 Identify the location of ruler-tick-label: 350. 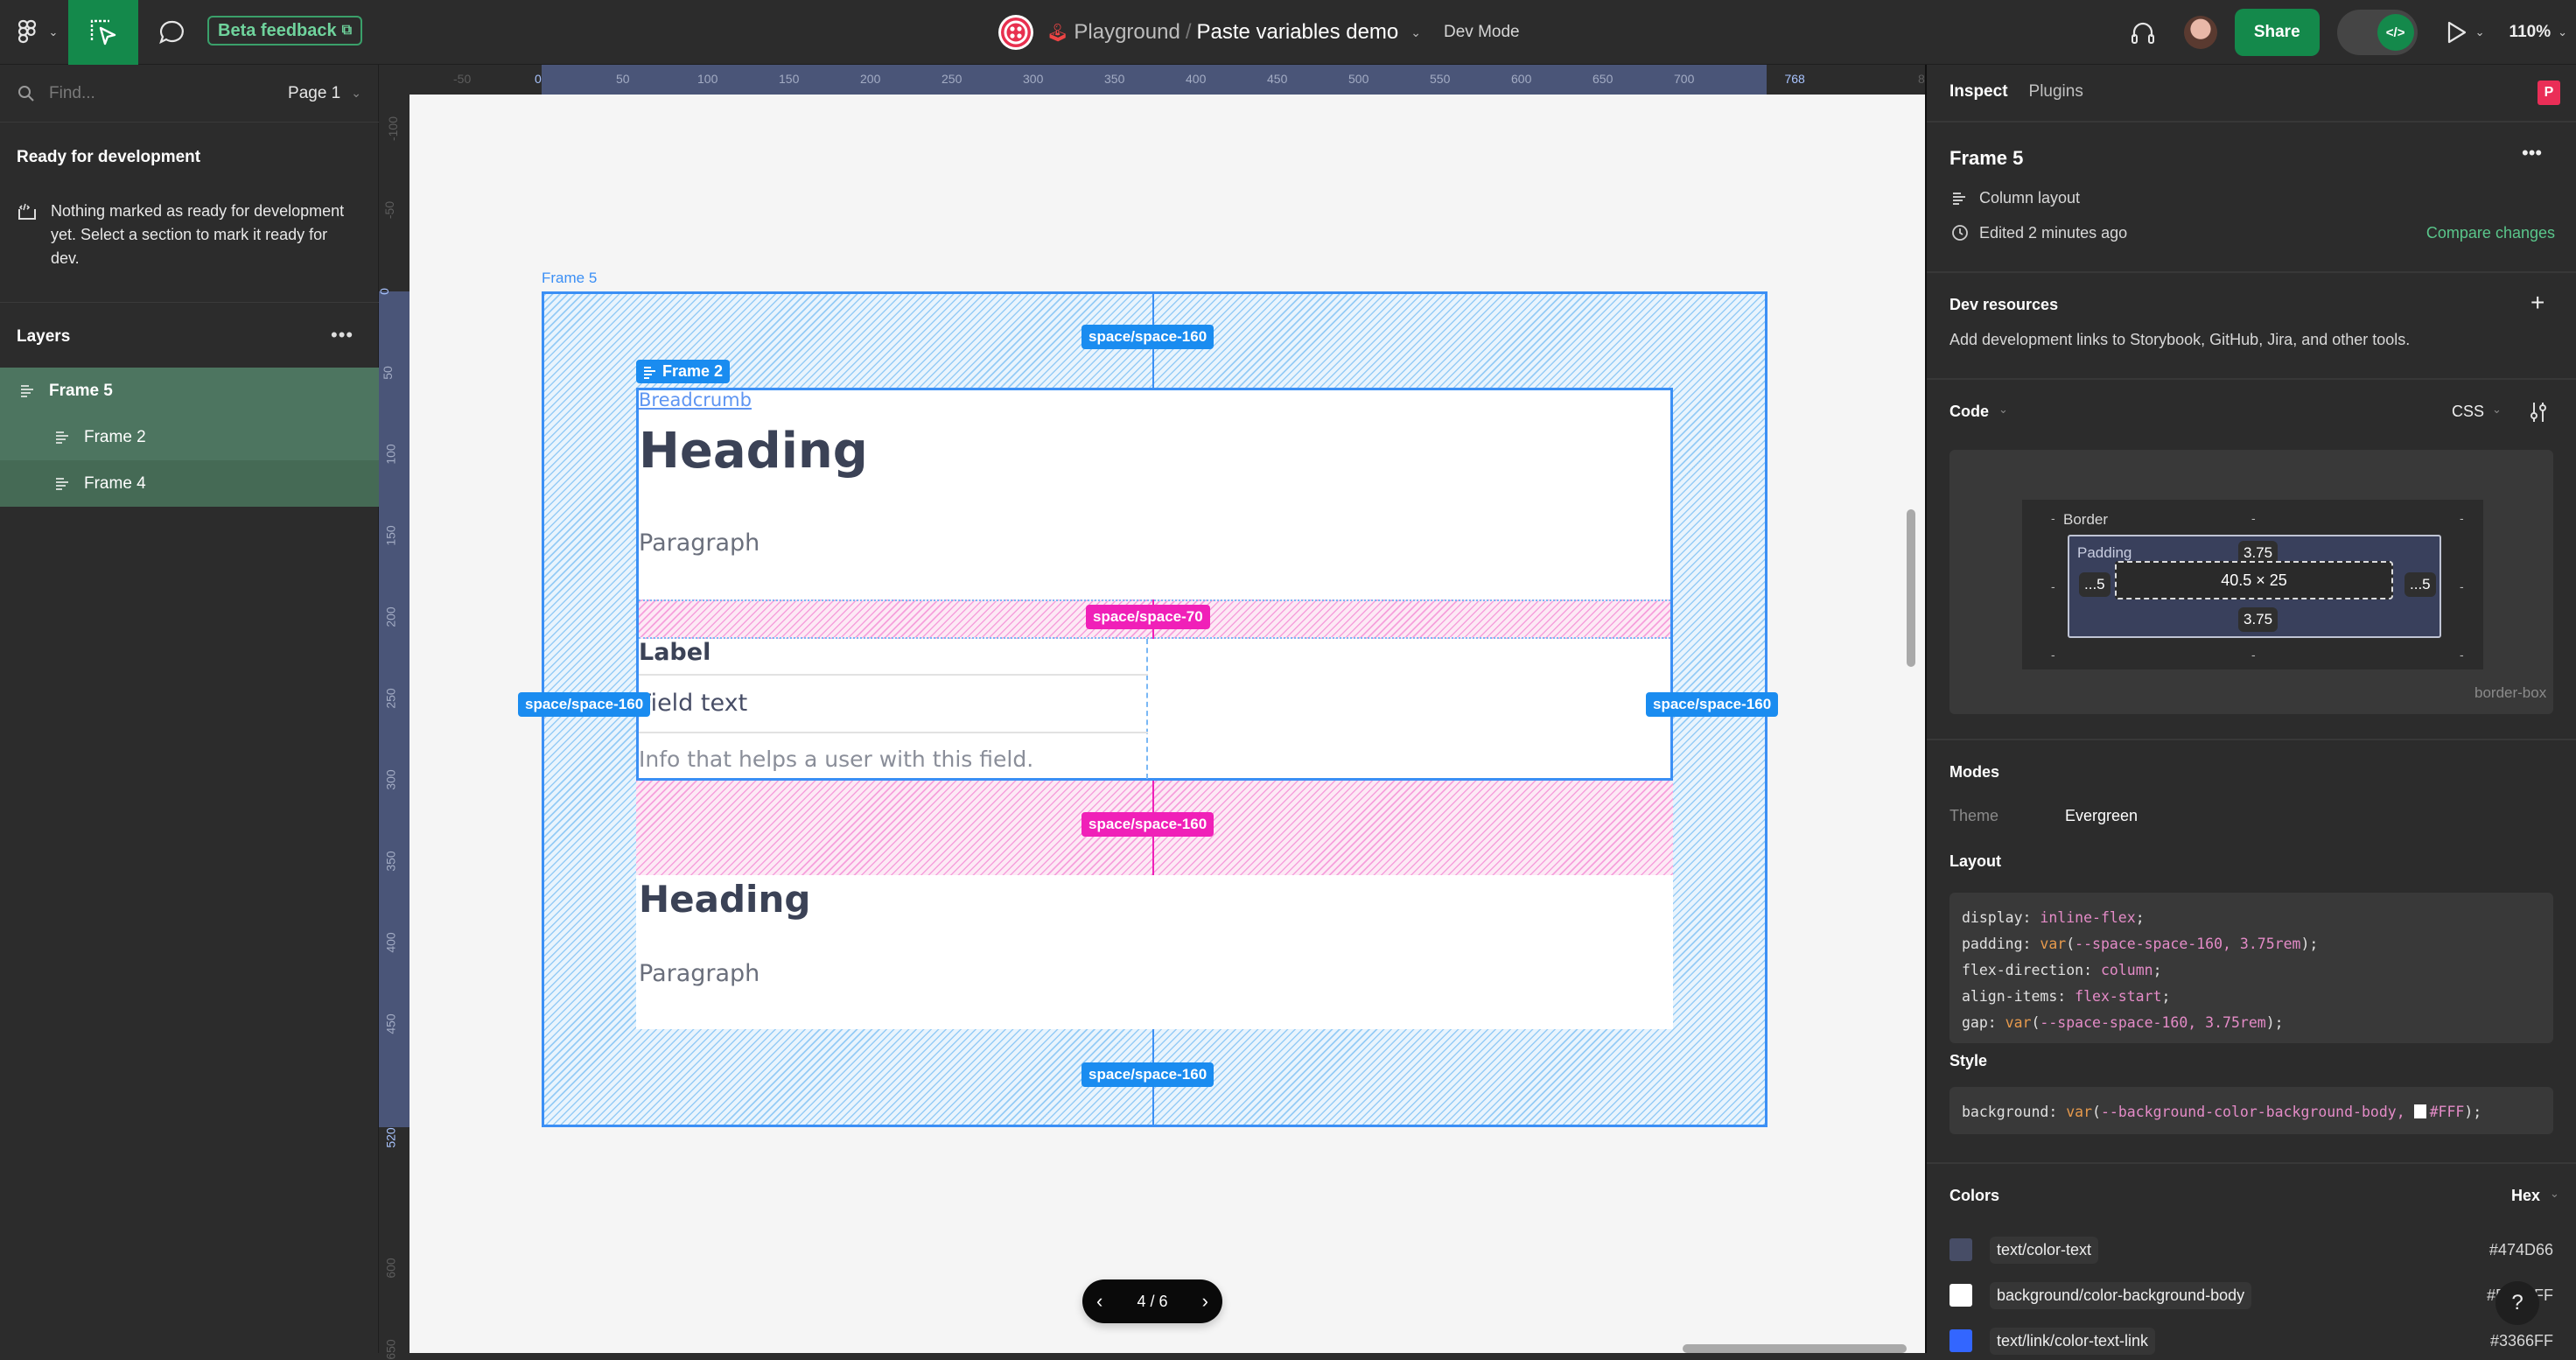
(390, 861).